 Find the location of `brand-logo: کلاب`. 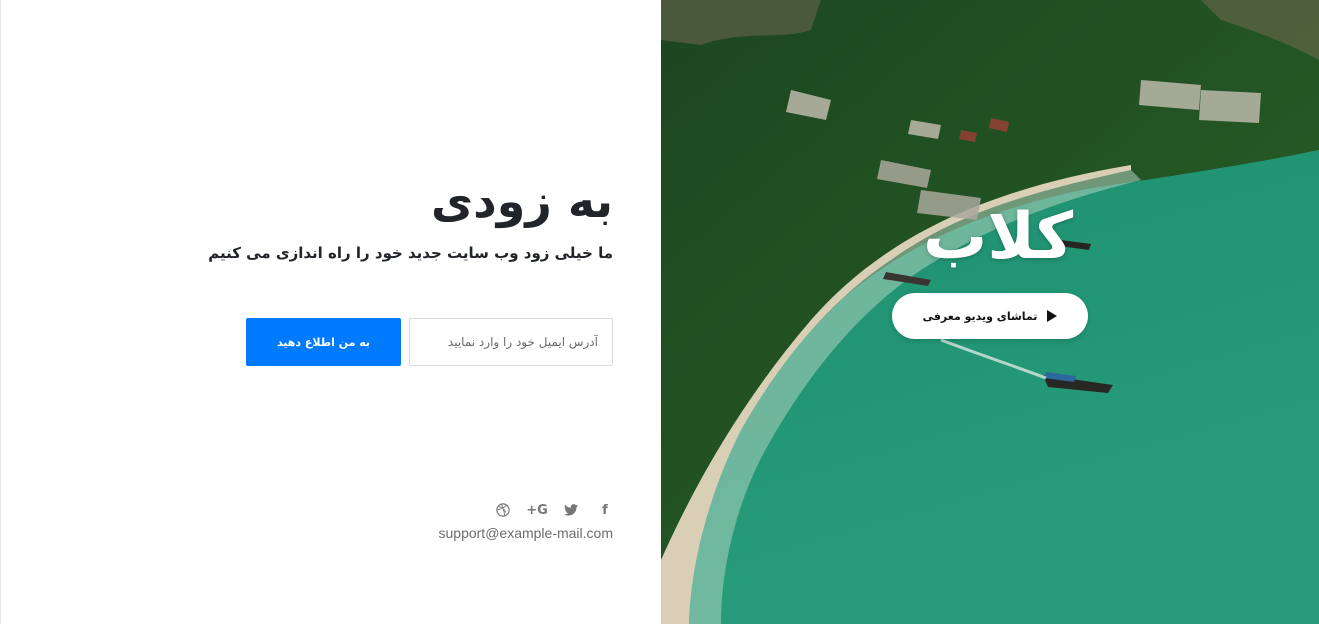

brand-logo: کلاب is located at coordinates (998, 237).